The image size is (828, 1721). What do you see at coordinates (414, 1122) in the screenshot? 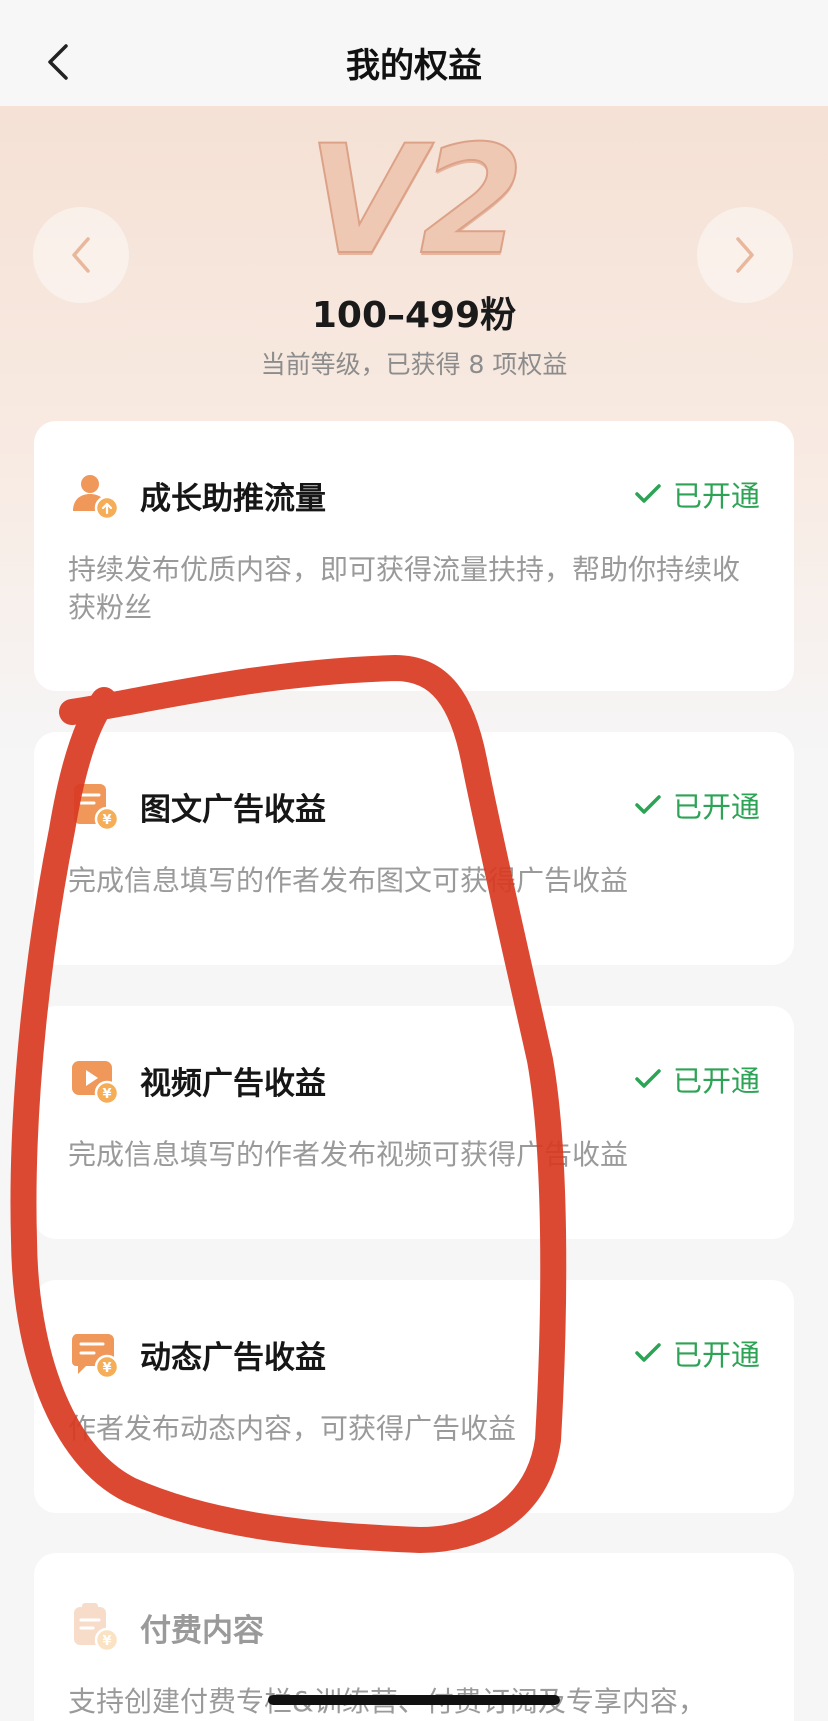
I see `benefit-card-video-ad: ¥ 视频广告收益 已开通 完成信息填写的作者发布视频可获得广告收益` at bounding box center [414, 1122].